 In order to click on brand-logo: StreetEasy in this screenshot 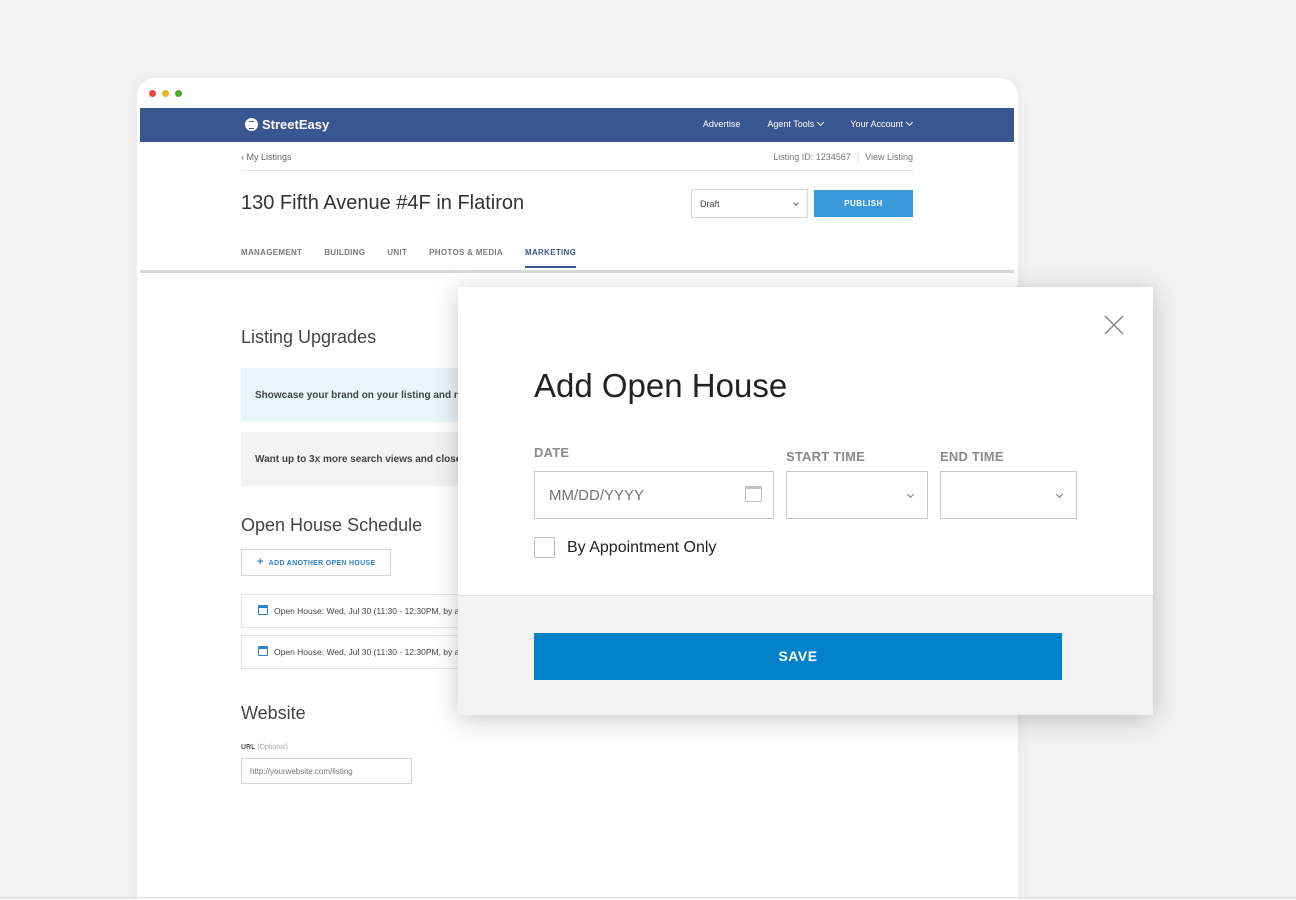, I will do `click(287, 124)`.